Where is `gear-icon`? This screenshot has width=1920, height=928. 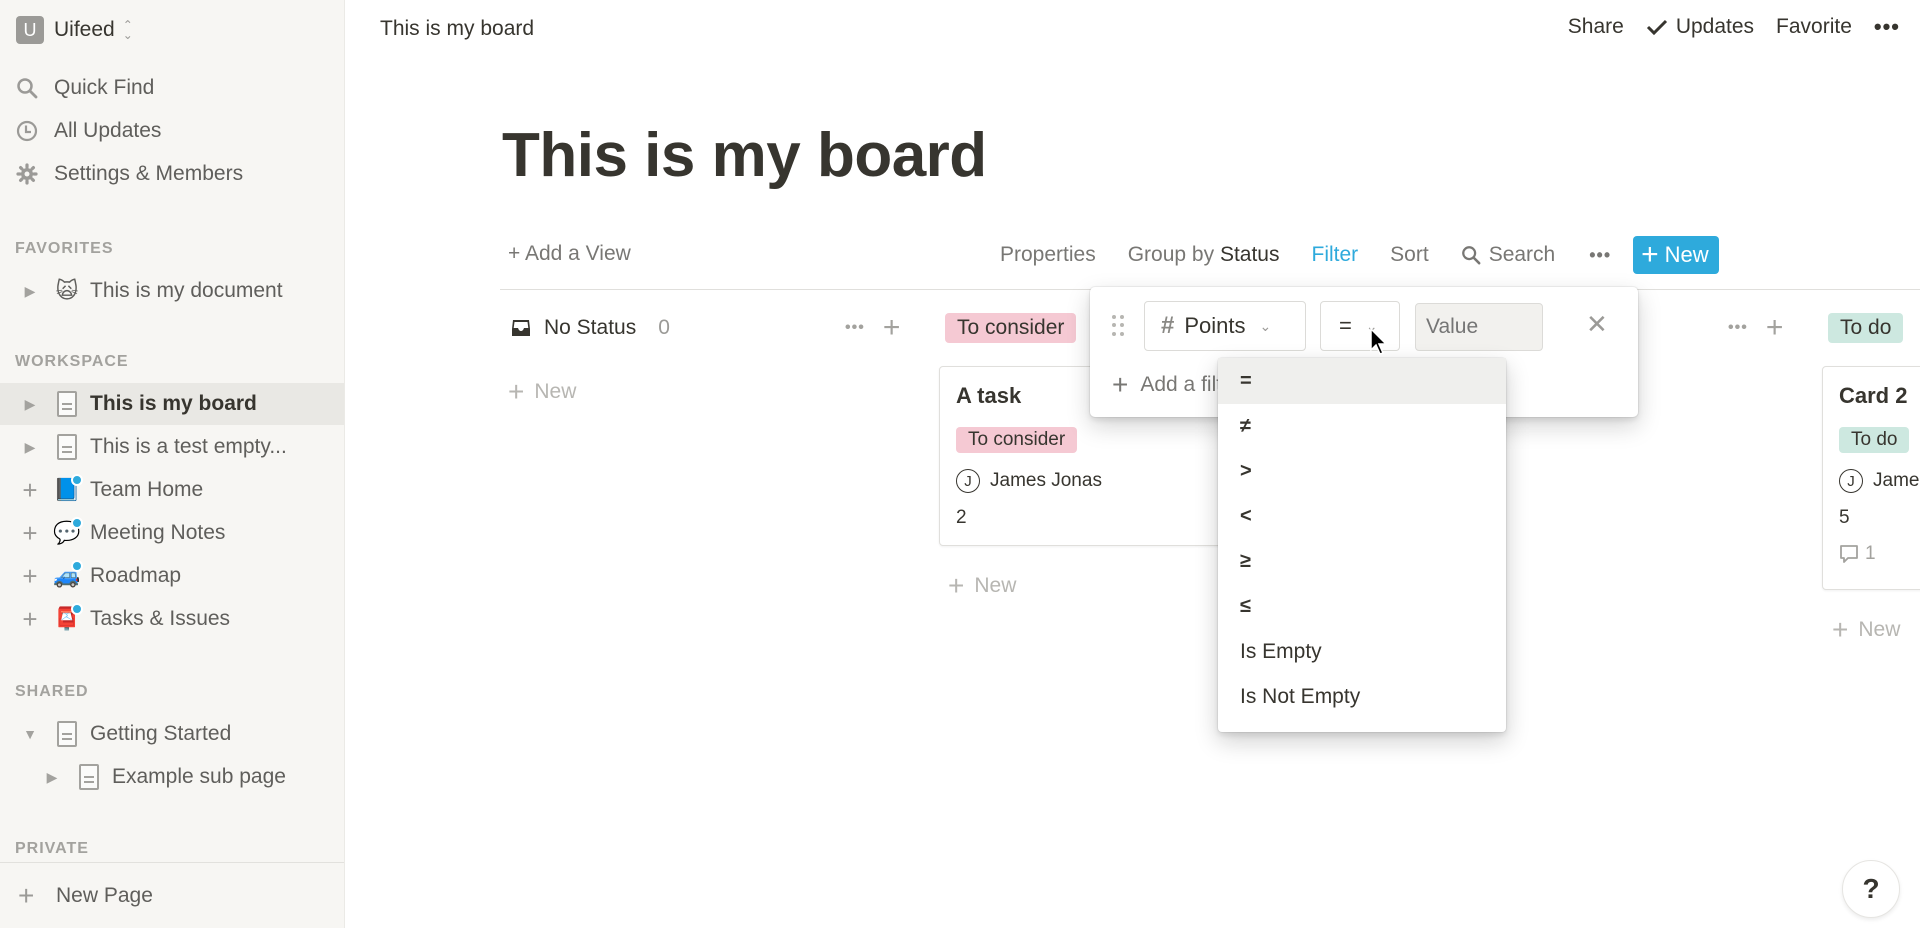
gear-icon is located at coordinates (31, 174).